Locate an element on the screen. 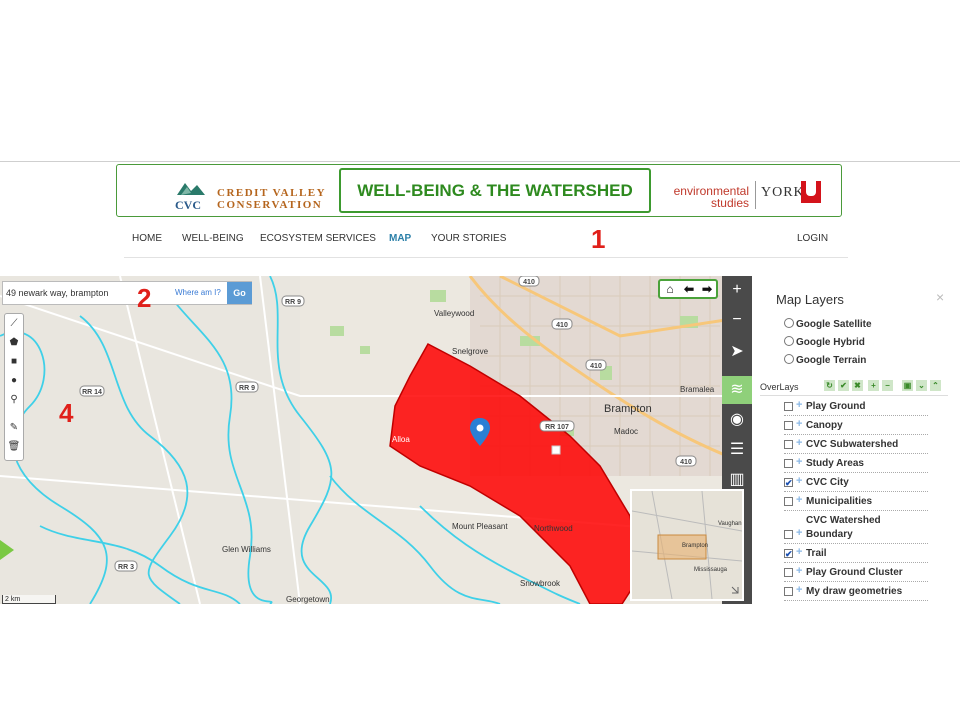  place-label: Alloa is located at coordinates (401, 439).